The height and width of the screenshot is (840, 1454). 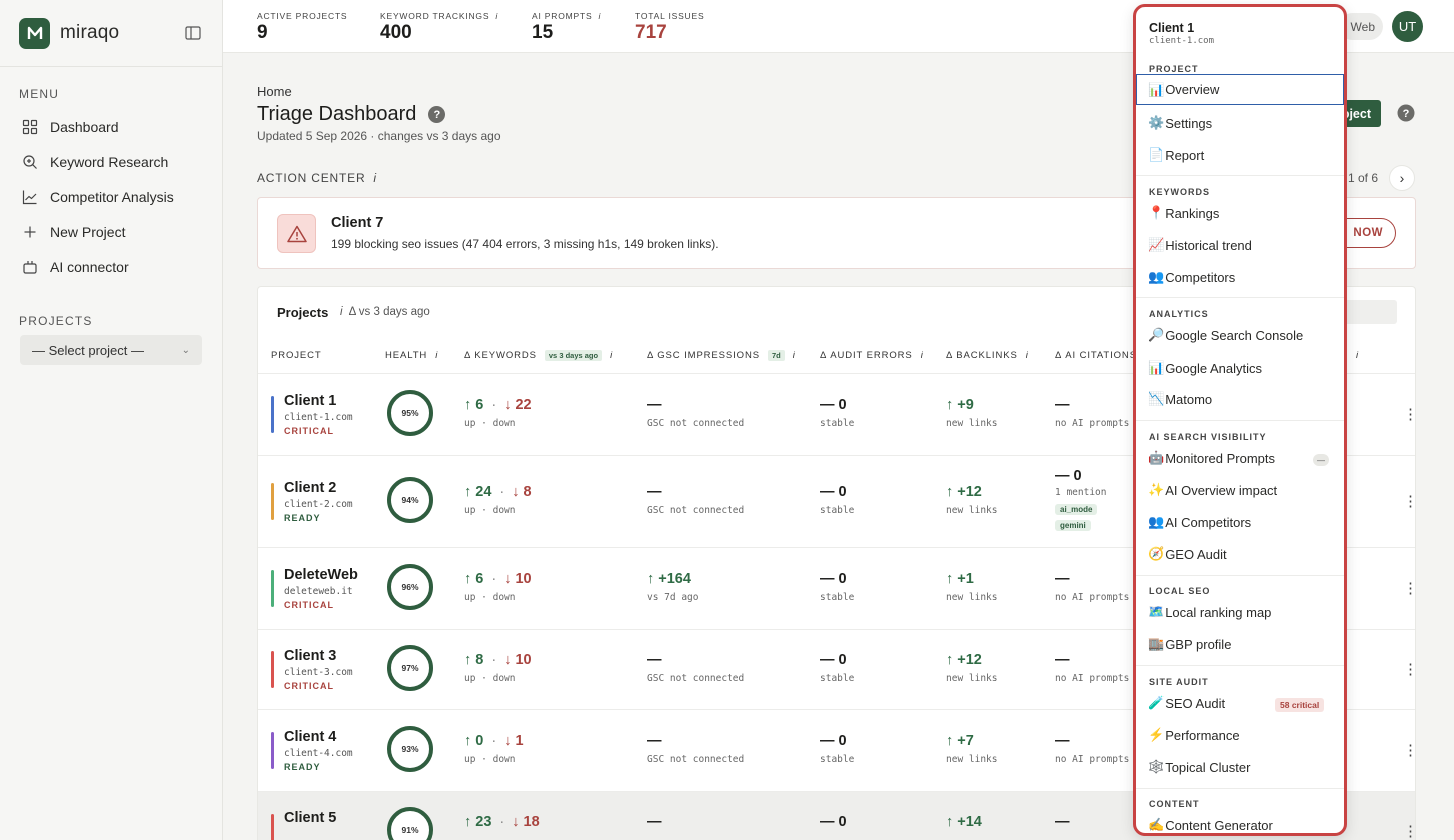 I want to click on col-header-keywords: Δ KEYWORDS vs 3 days ago i, so click(x=538, y=355).